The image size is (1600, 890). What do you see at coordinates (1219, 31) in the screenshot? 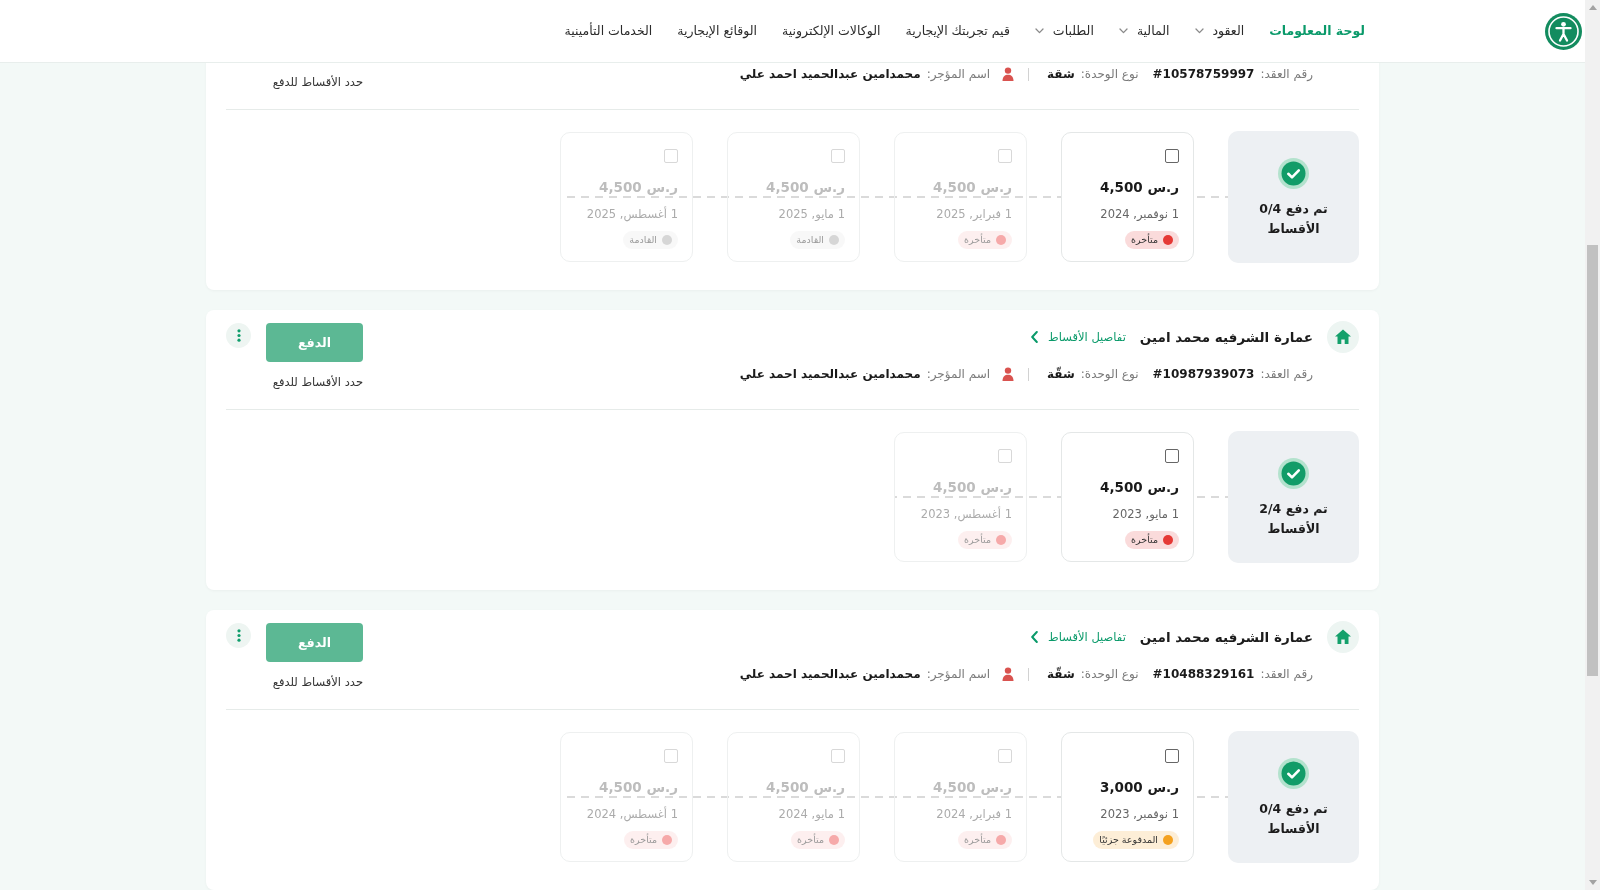
I see `nav-item: العقود` at bounding box center [1219, 31].